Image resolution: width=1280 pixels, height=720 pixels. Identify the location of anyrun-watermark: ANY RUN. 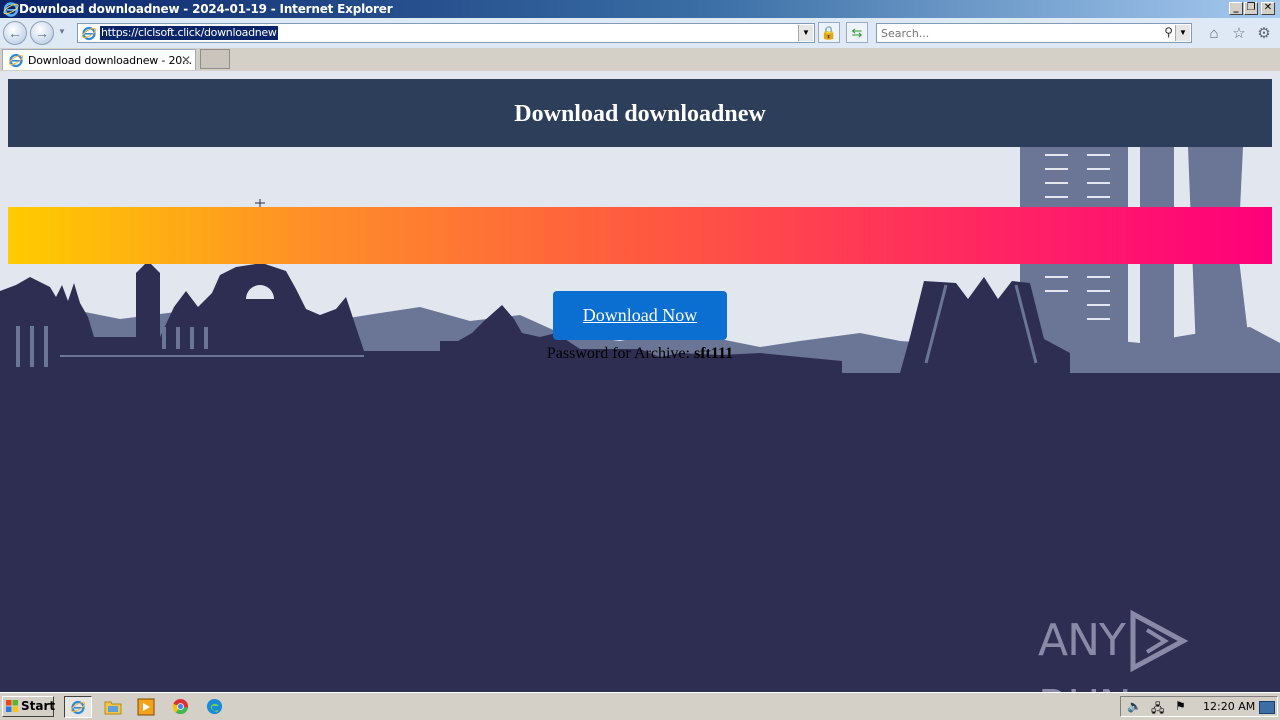
(1159, 650).